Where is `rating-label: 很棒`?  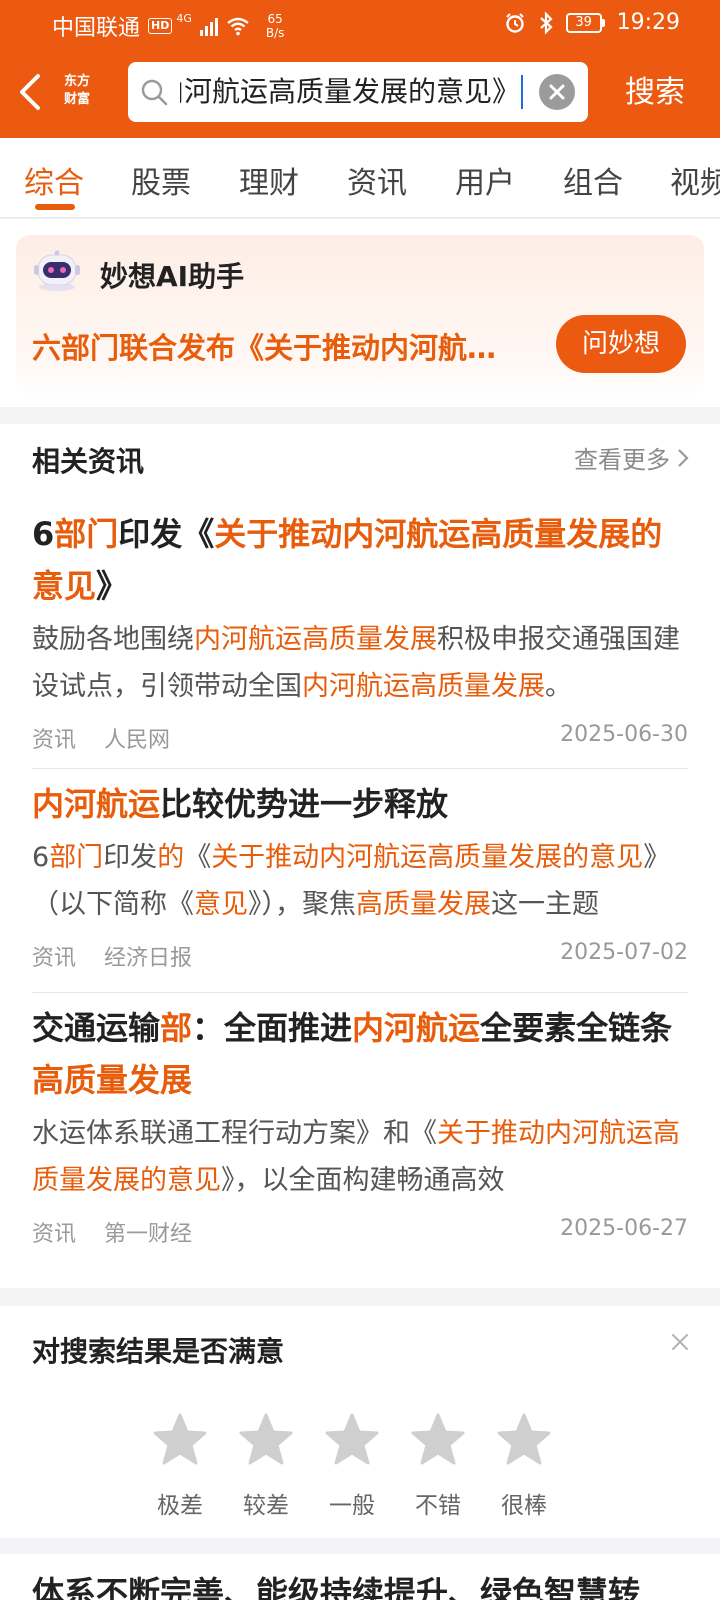 rating-label: 很棒 is located at coordinates (524, 1503).